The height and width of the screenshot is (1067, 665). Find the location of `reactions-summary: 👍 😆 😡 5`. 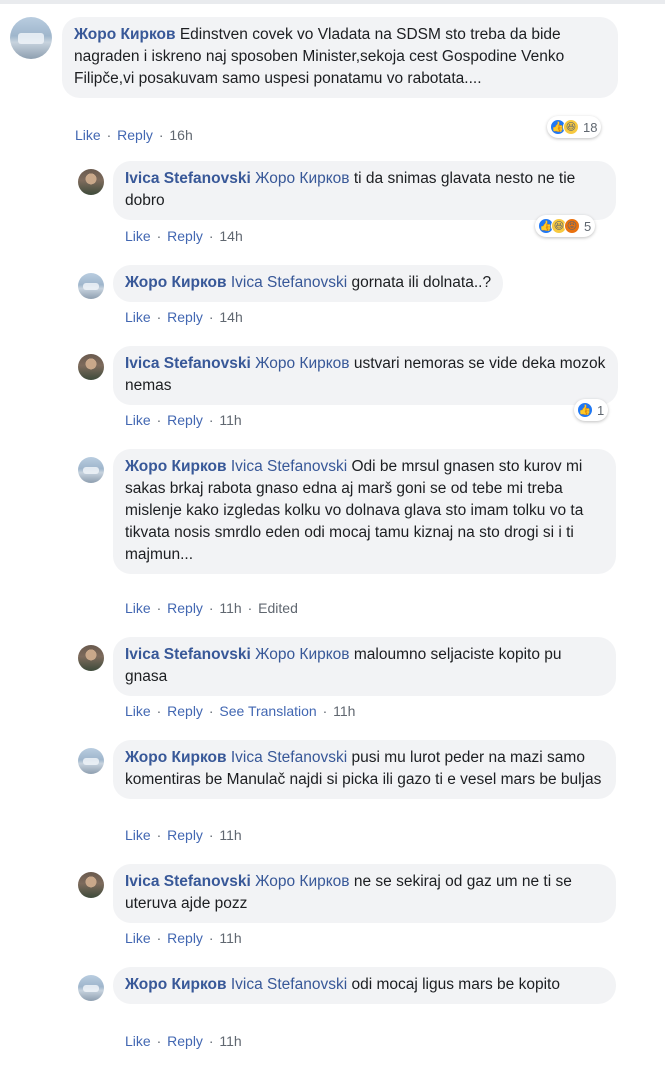

reactions-summary: 👍 😆 😡 5 is located at coordinates (565, 226).